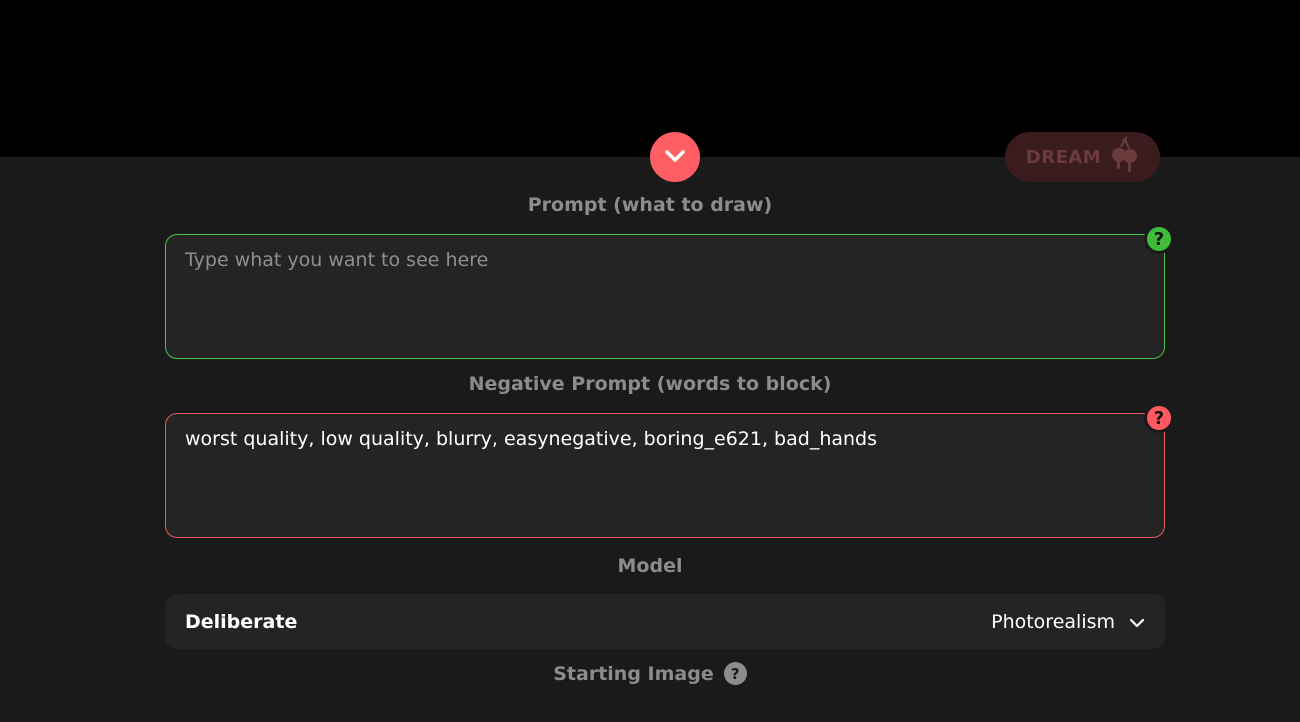  What do you see at coordinates (241, 621) in the screenshot?
I see `model-name: Deliberate` at bounding box center [241, 621].